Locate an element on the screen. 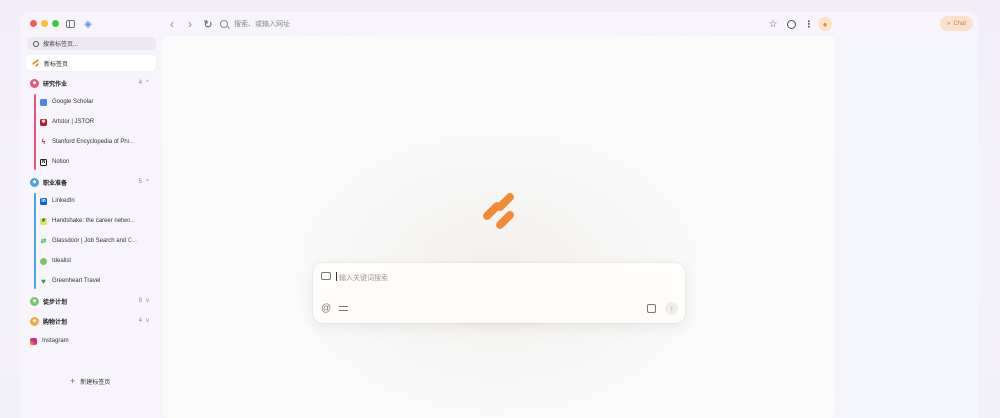 Image resolution: width=1000 pixels, height=418 pixels. close-window-button is located at coordinates (33, 23).